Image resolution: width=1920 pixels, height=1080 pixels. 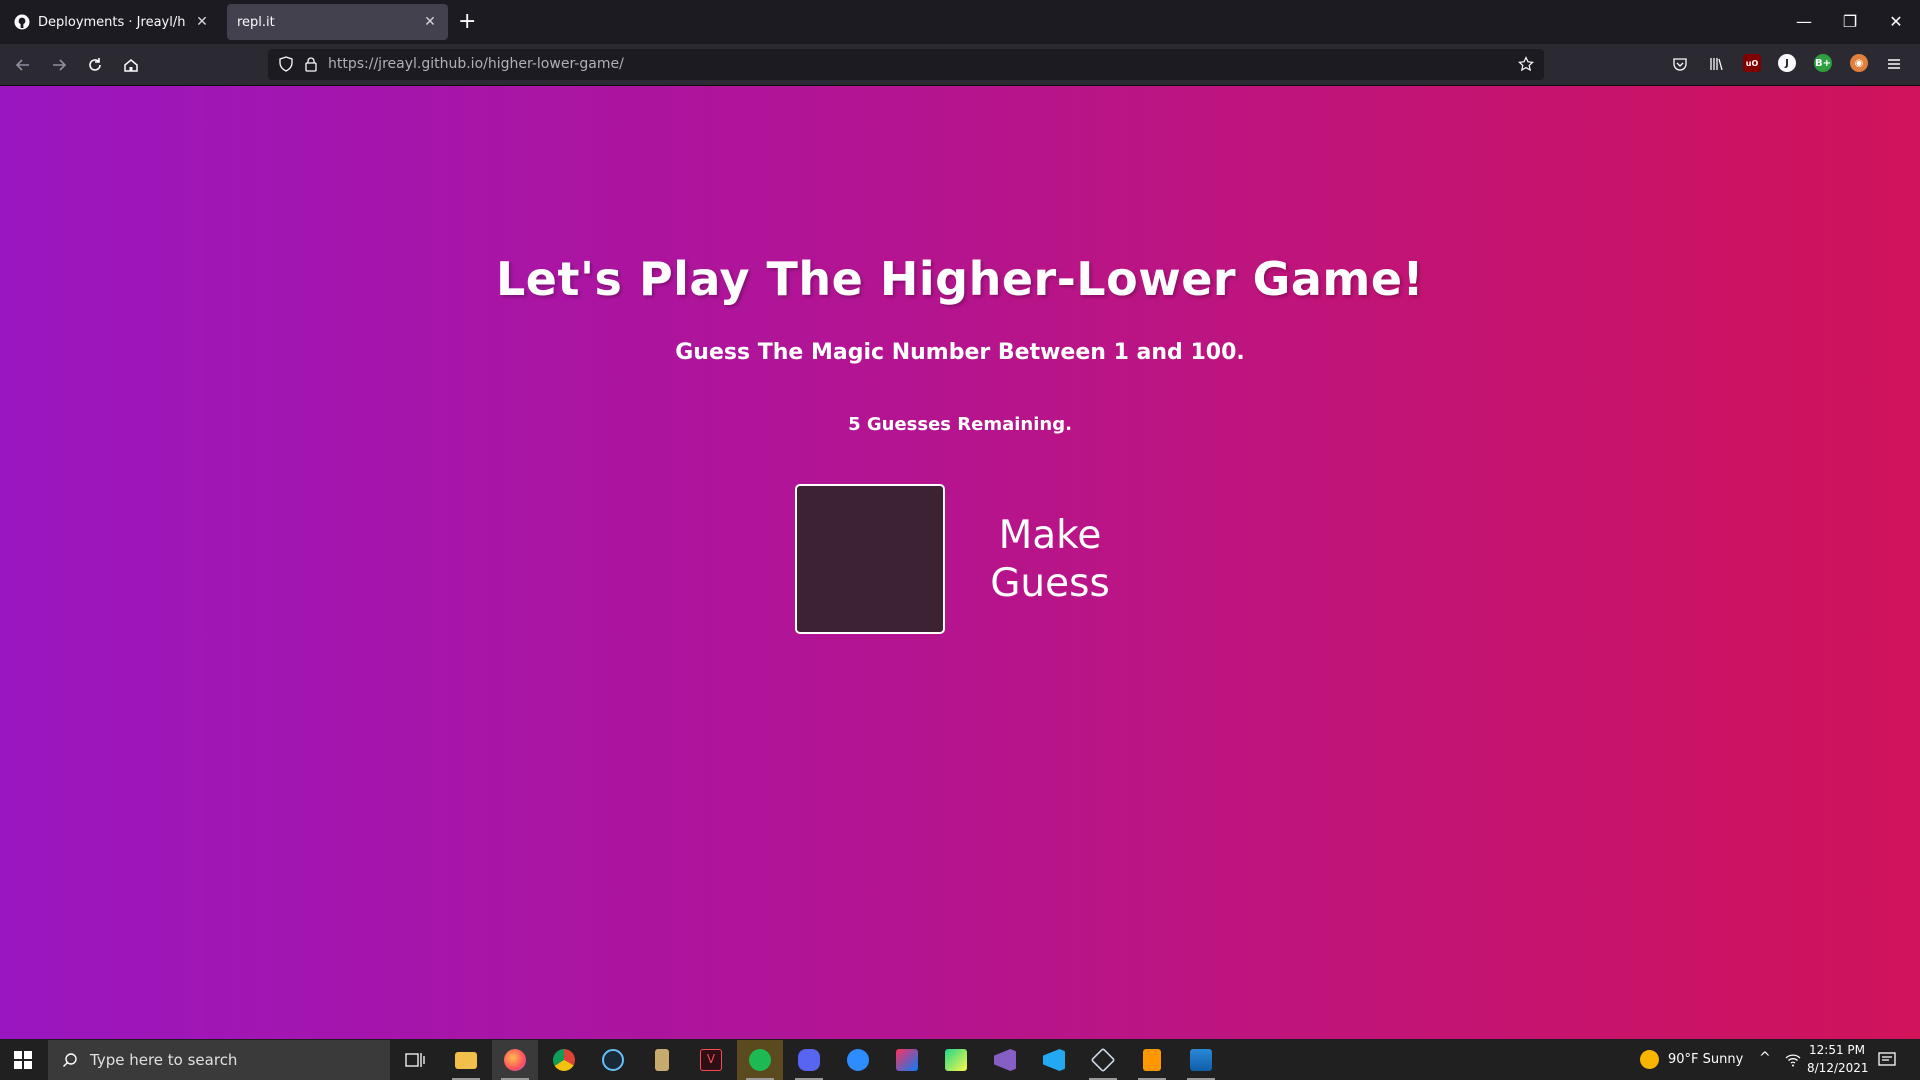 I want to click on back-arrow-icon, so click(x=22, y=65).